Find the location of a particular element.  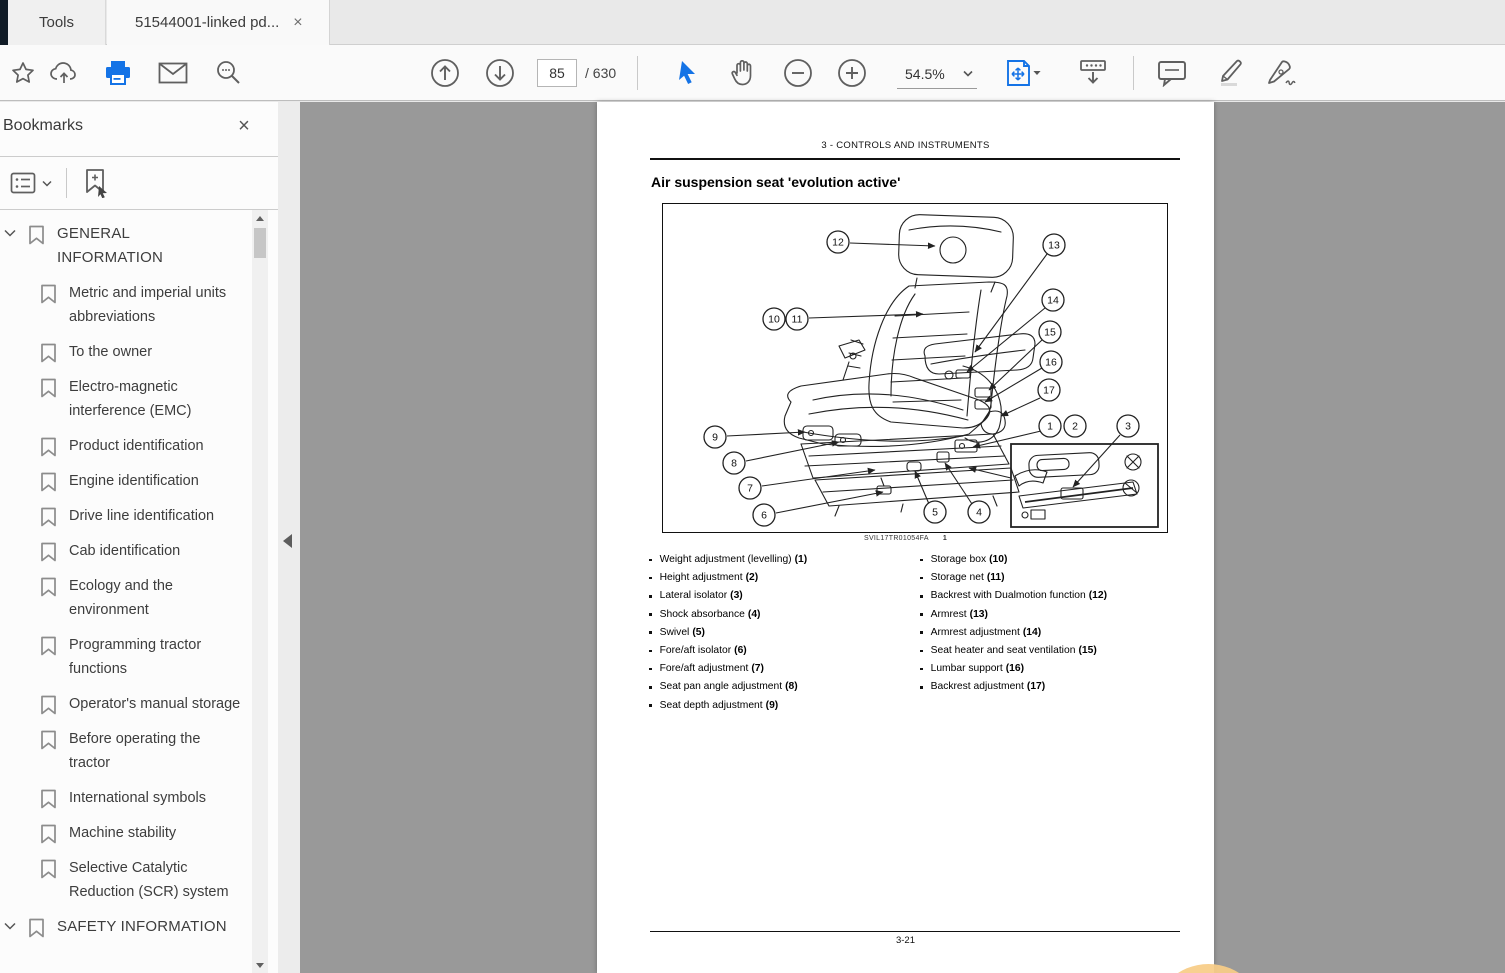

parts-list-item: Armrest adjustment (14) is located at coordinates (1060, 632).